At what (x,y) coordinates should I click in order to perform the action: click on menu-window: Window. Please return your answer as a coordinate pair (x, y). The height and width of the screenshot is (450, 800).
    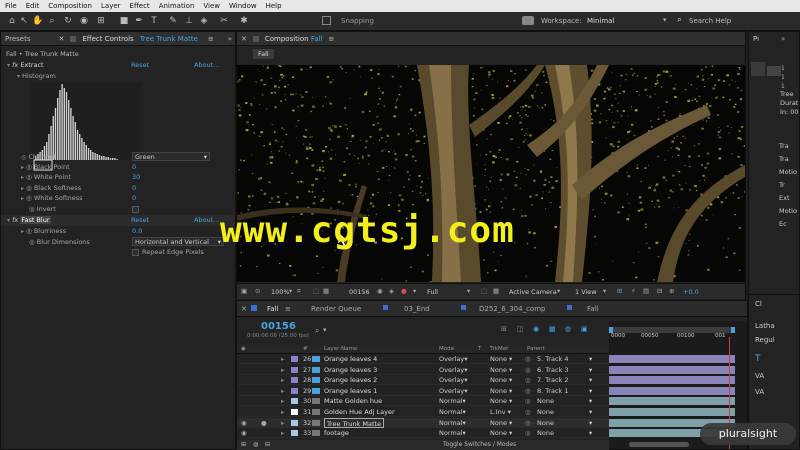
    Looking at the image, I should click on (243, 6).